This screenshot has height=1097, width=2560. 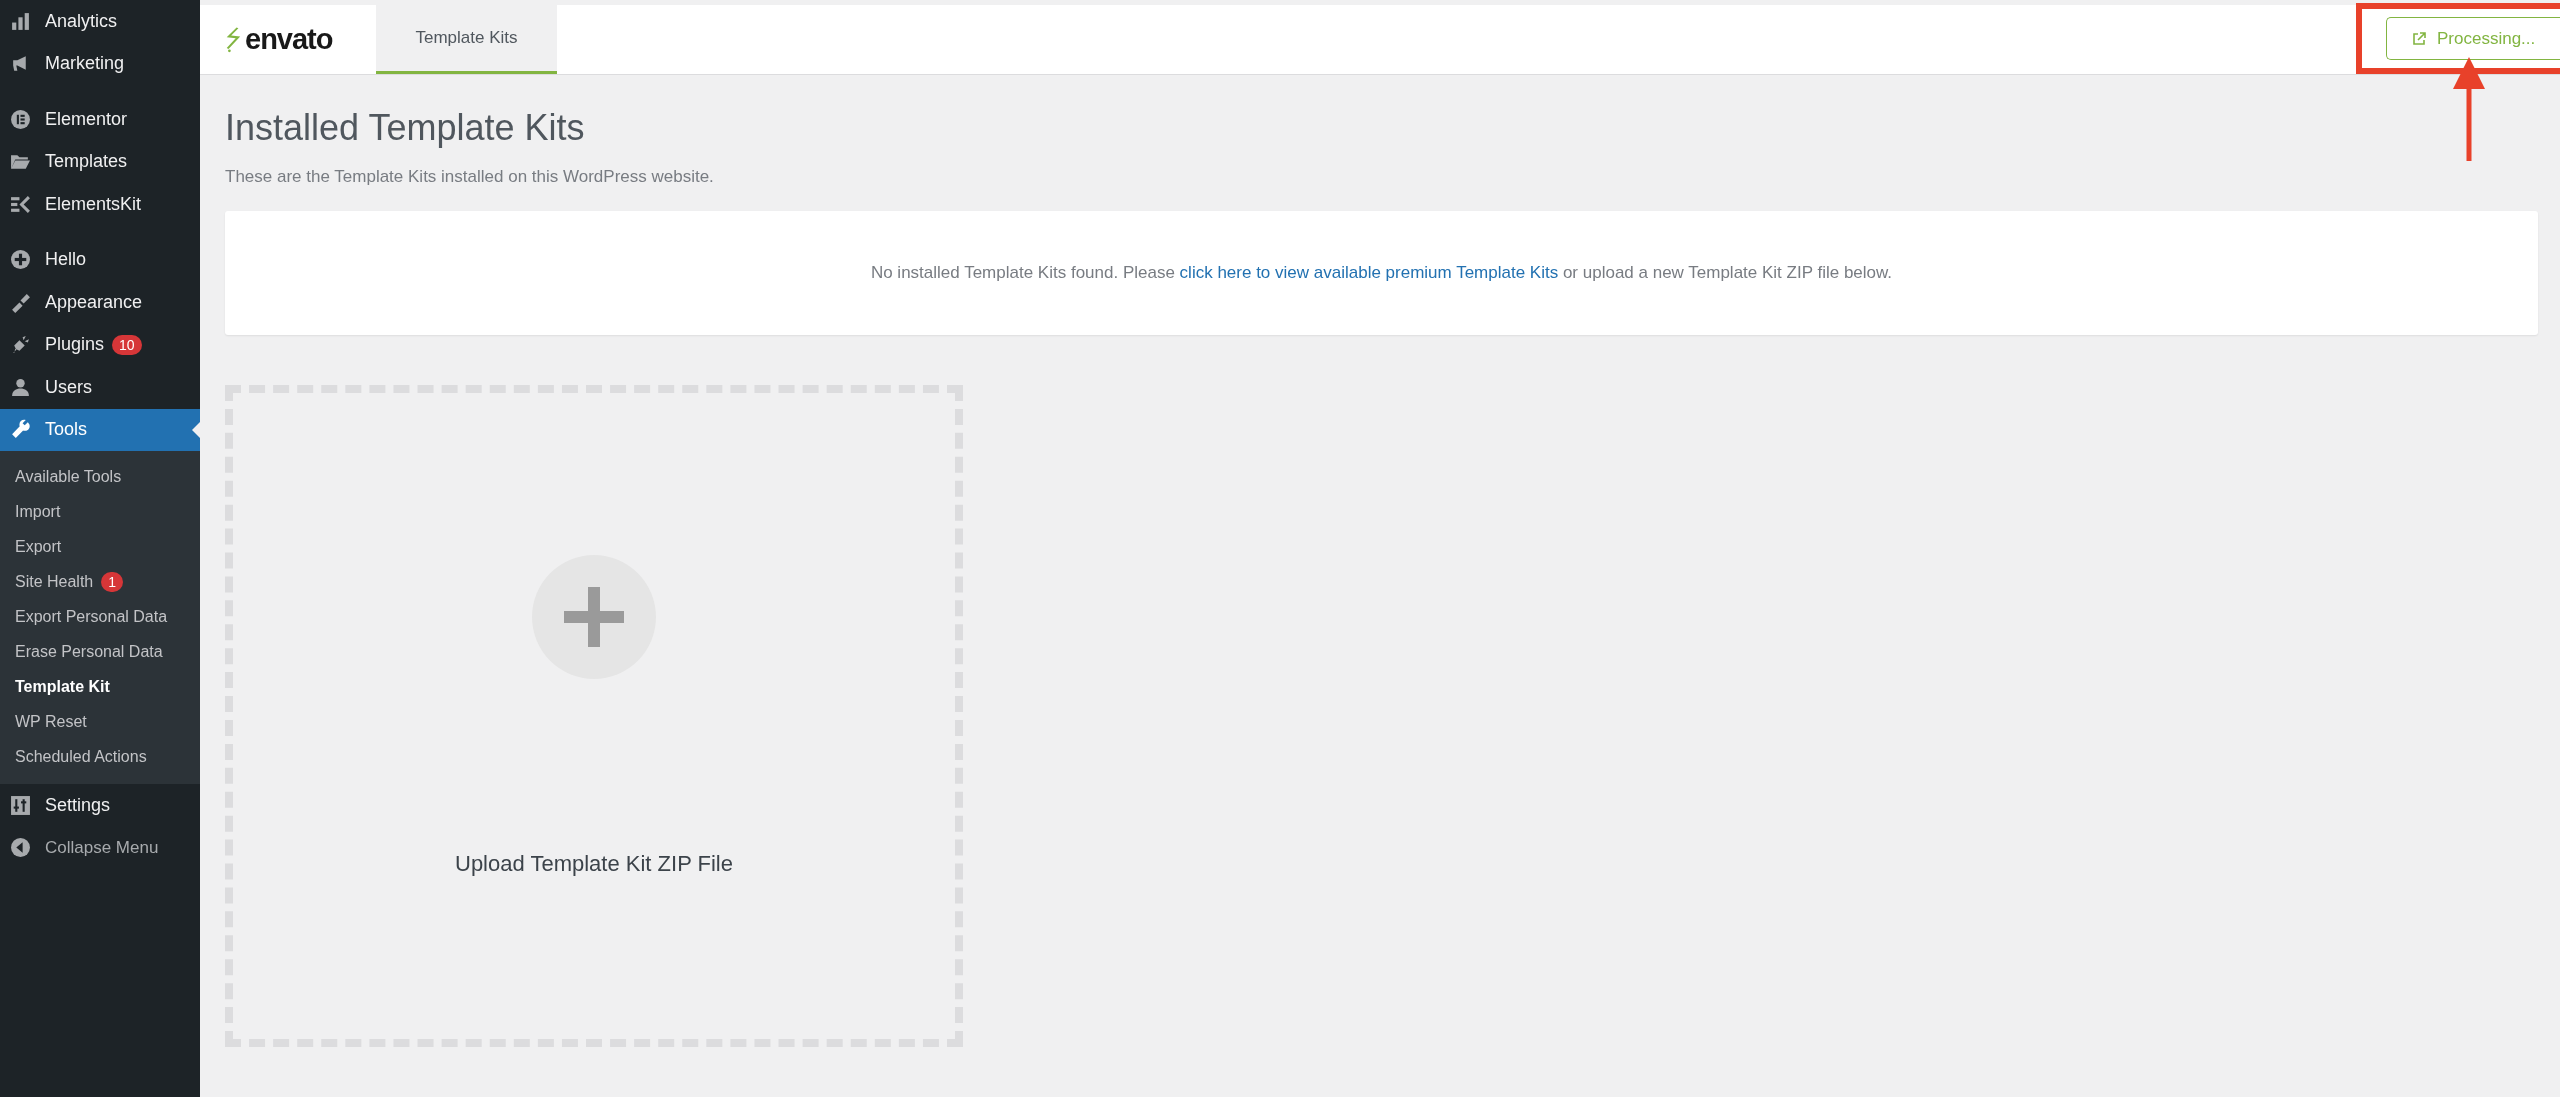 What do you see at coordinates (100, 546) in the screenshot?
I see `submenu-item: Export` at bounding box center [100, 546].